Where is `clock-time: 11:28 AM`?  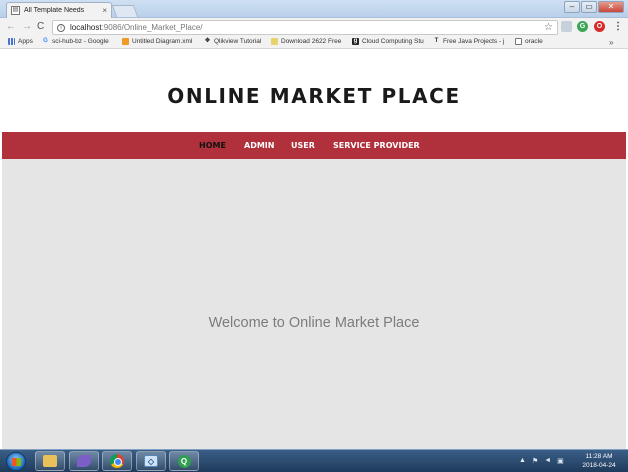
clock-time: 11:28 AM is located at coordinates (599, 456).